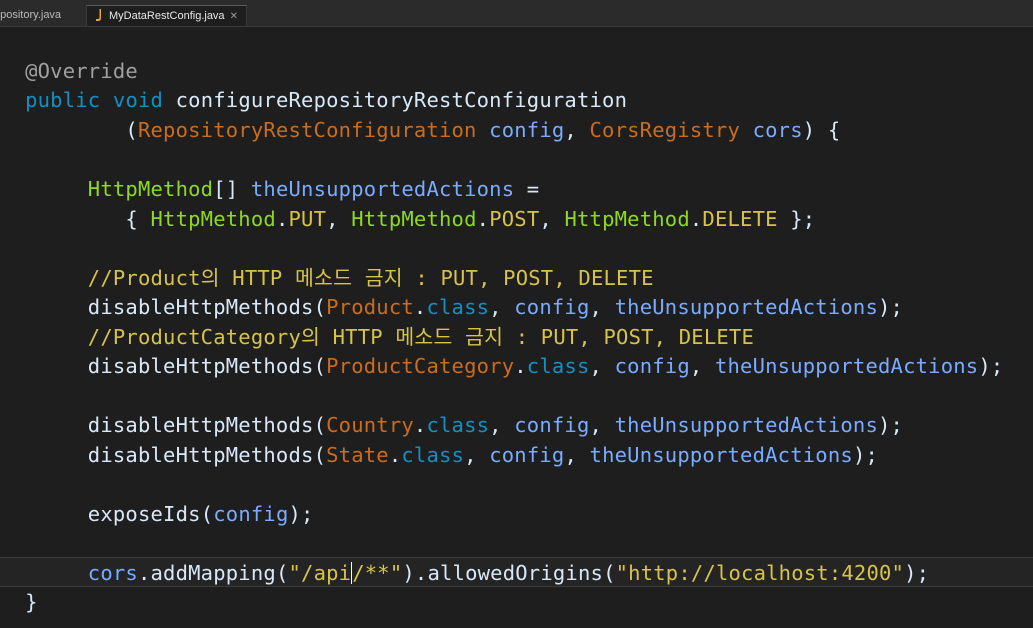 The width and height of the screenshot is (1033, 628). Describe the element at coordinates (150, 189) in the screenshot. I see `type-name: HttpMethod` at that location.